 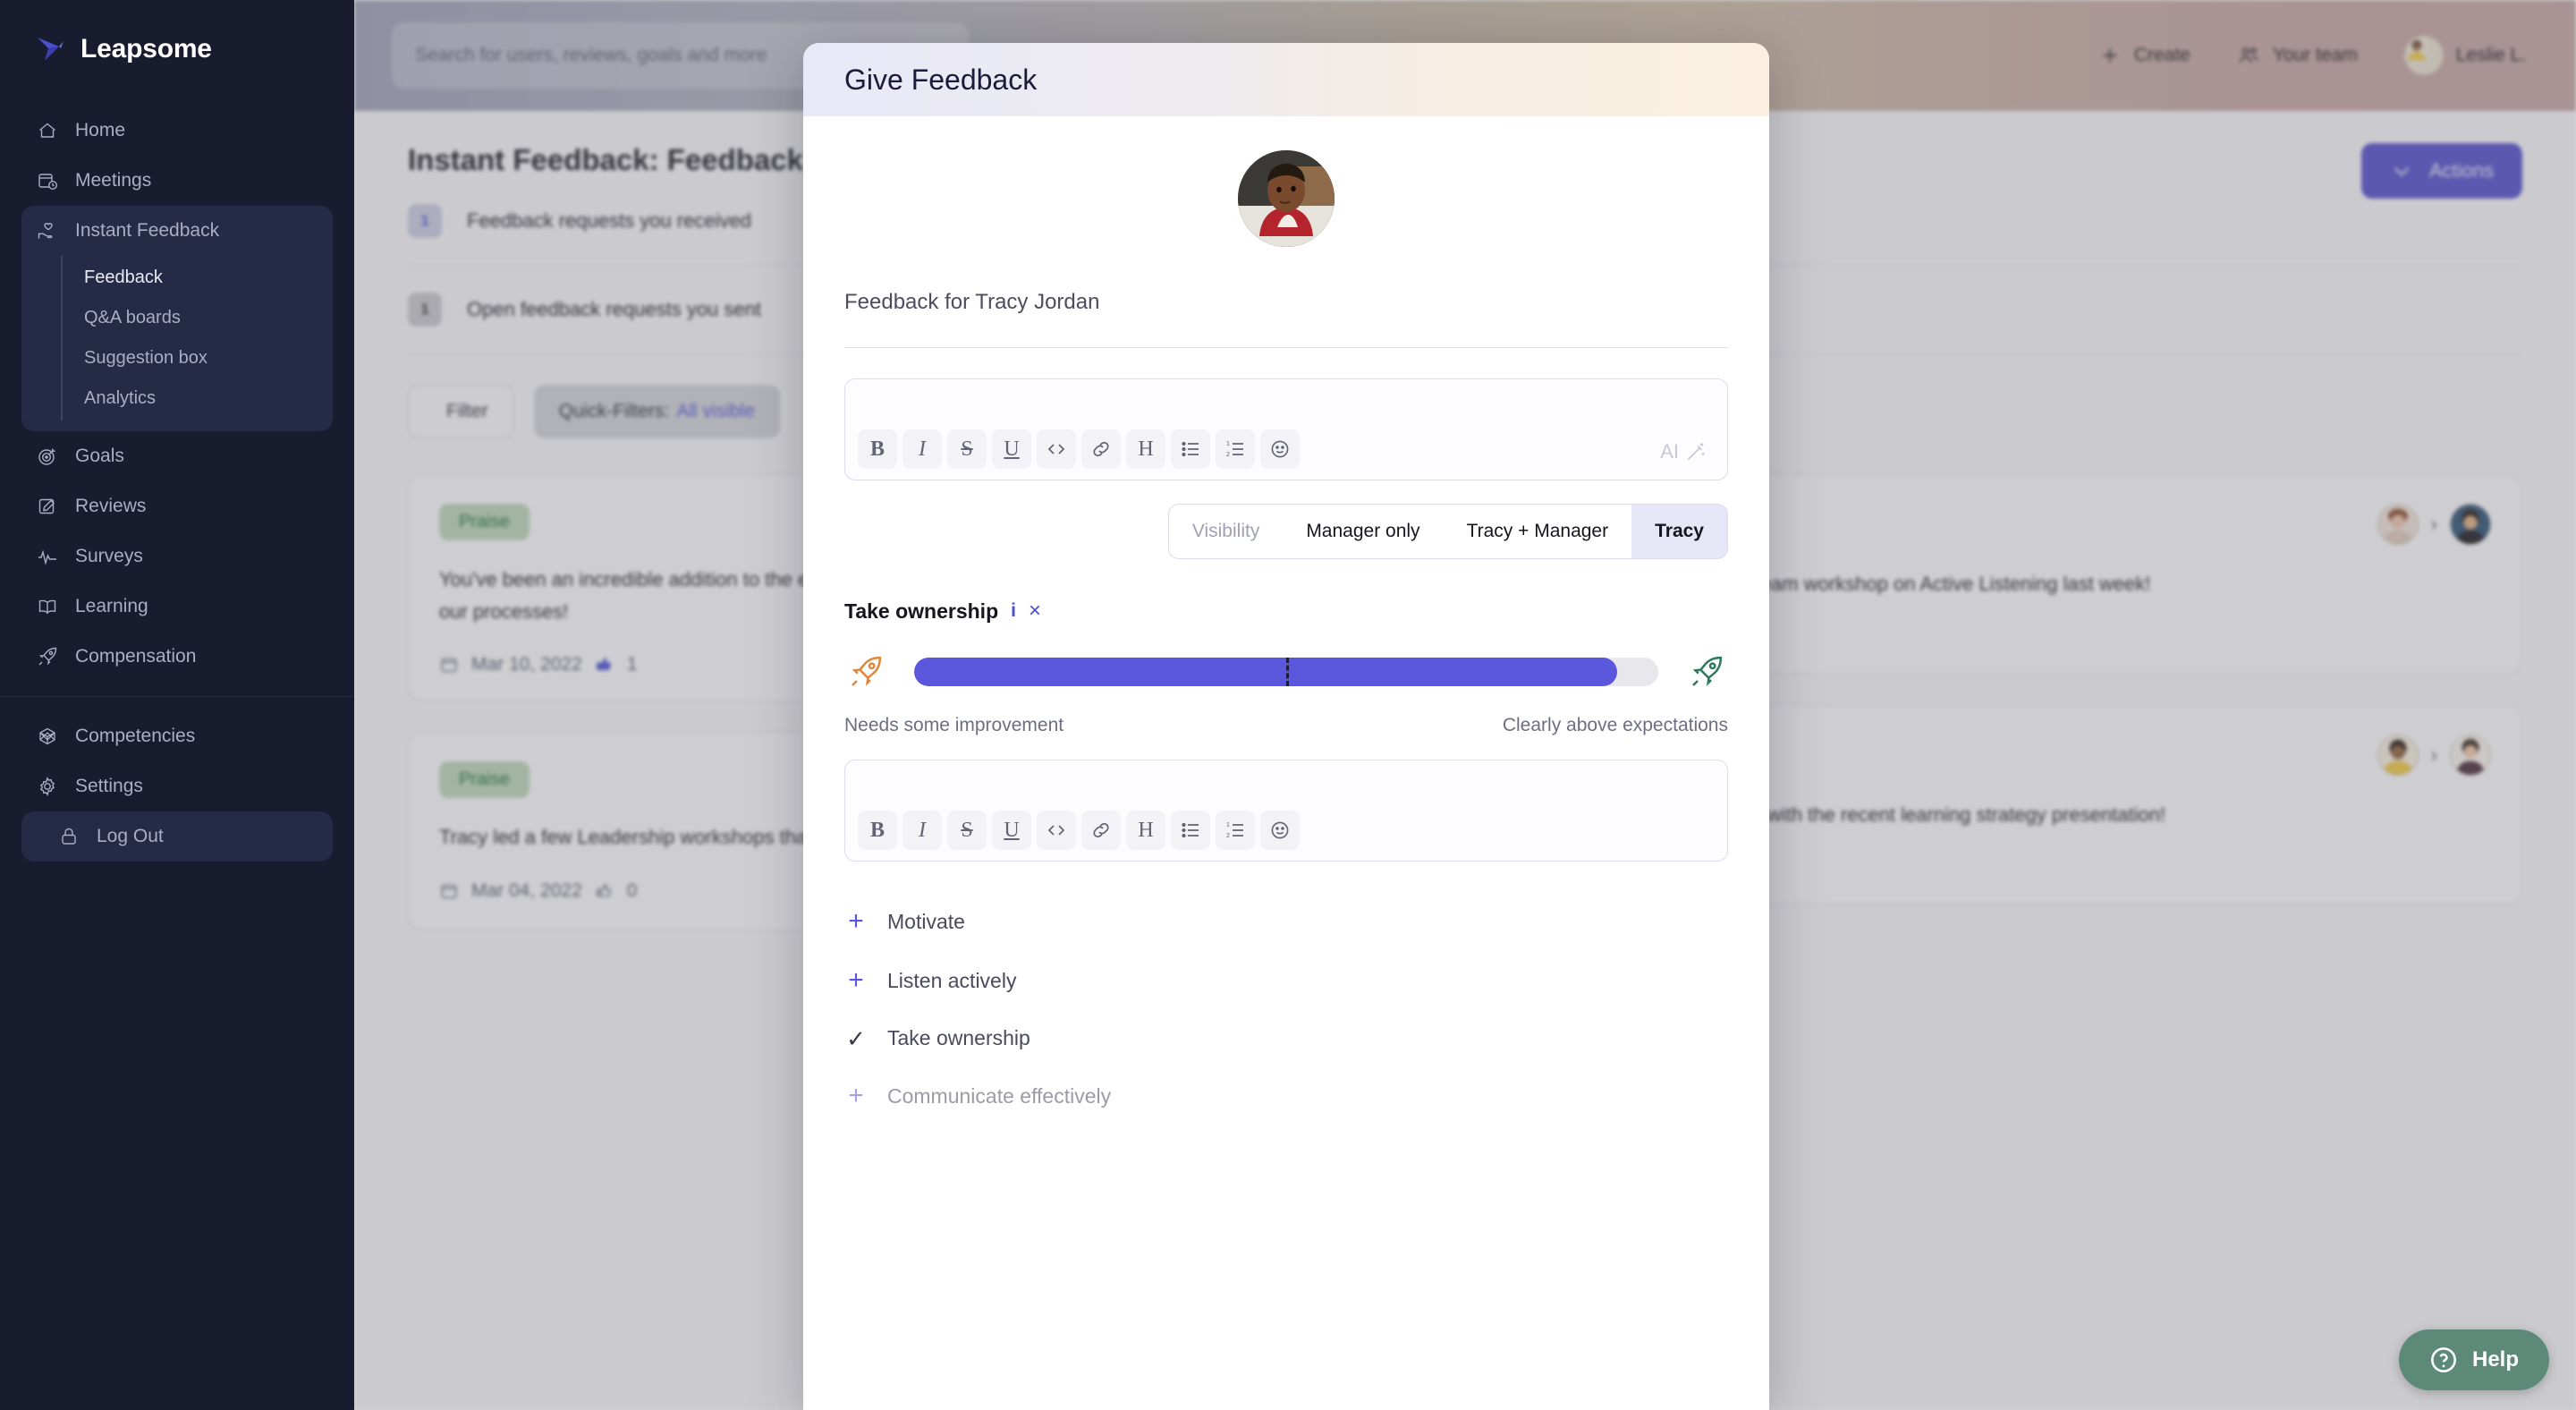 I want to click on sidebar-divider, so click(x=177, y=697).